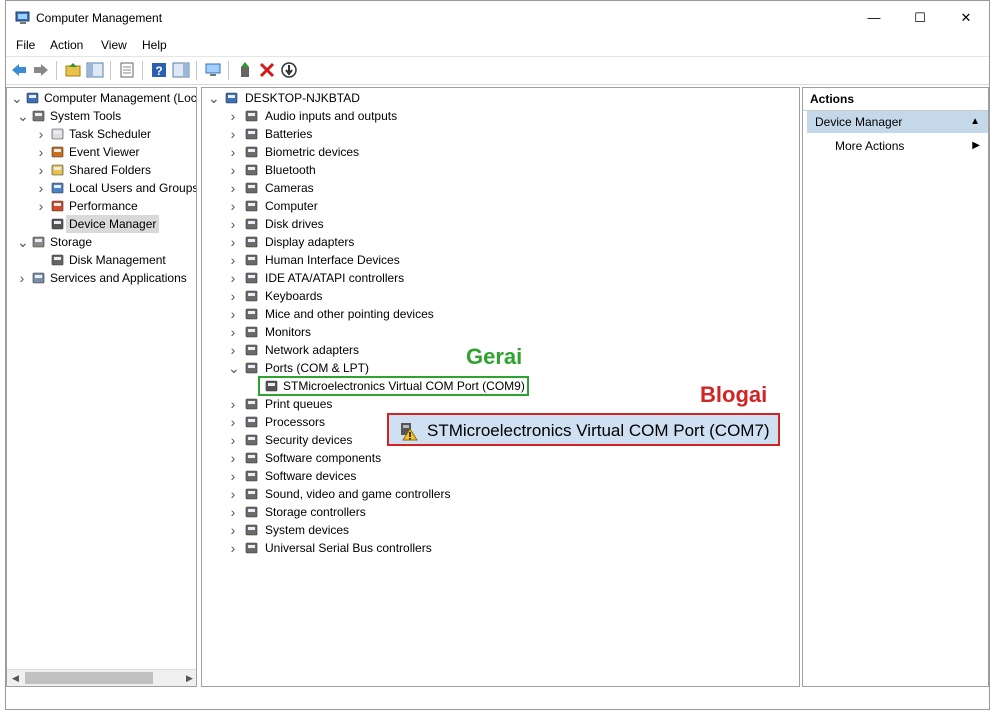 This screenshot has width=991, height=717. What do you see at coordinates (966, 18) in the screenshot?
I see `close-button: ✕` at bounding box center [966, 18].